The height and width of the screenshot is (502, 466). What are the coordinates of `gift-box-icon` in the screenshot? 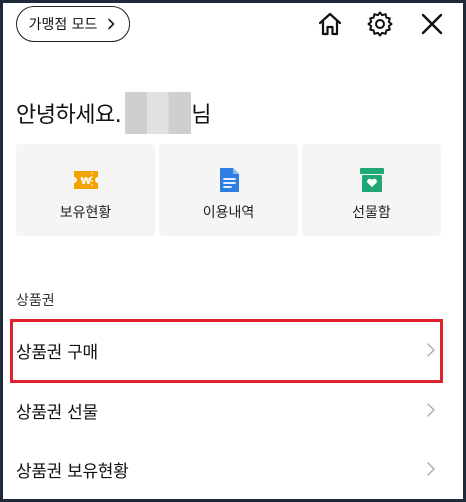 It's located at (371, 180).